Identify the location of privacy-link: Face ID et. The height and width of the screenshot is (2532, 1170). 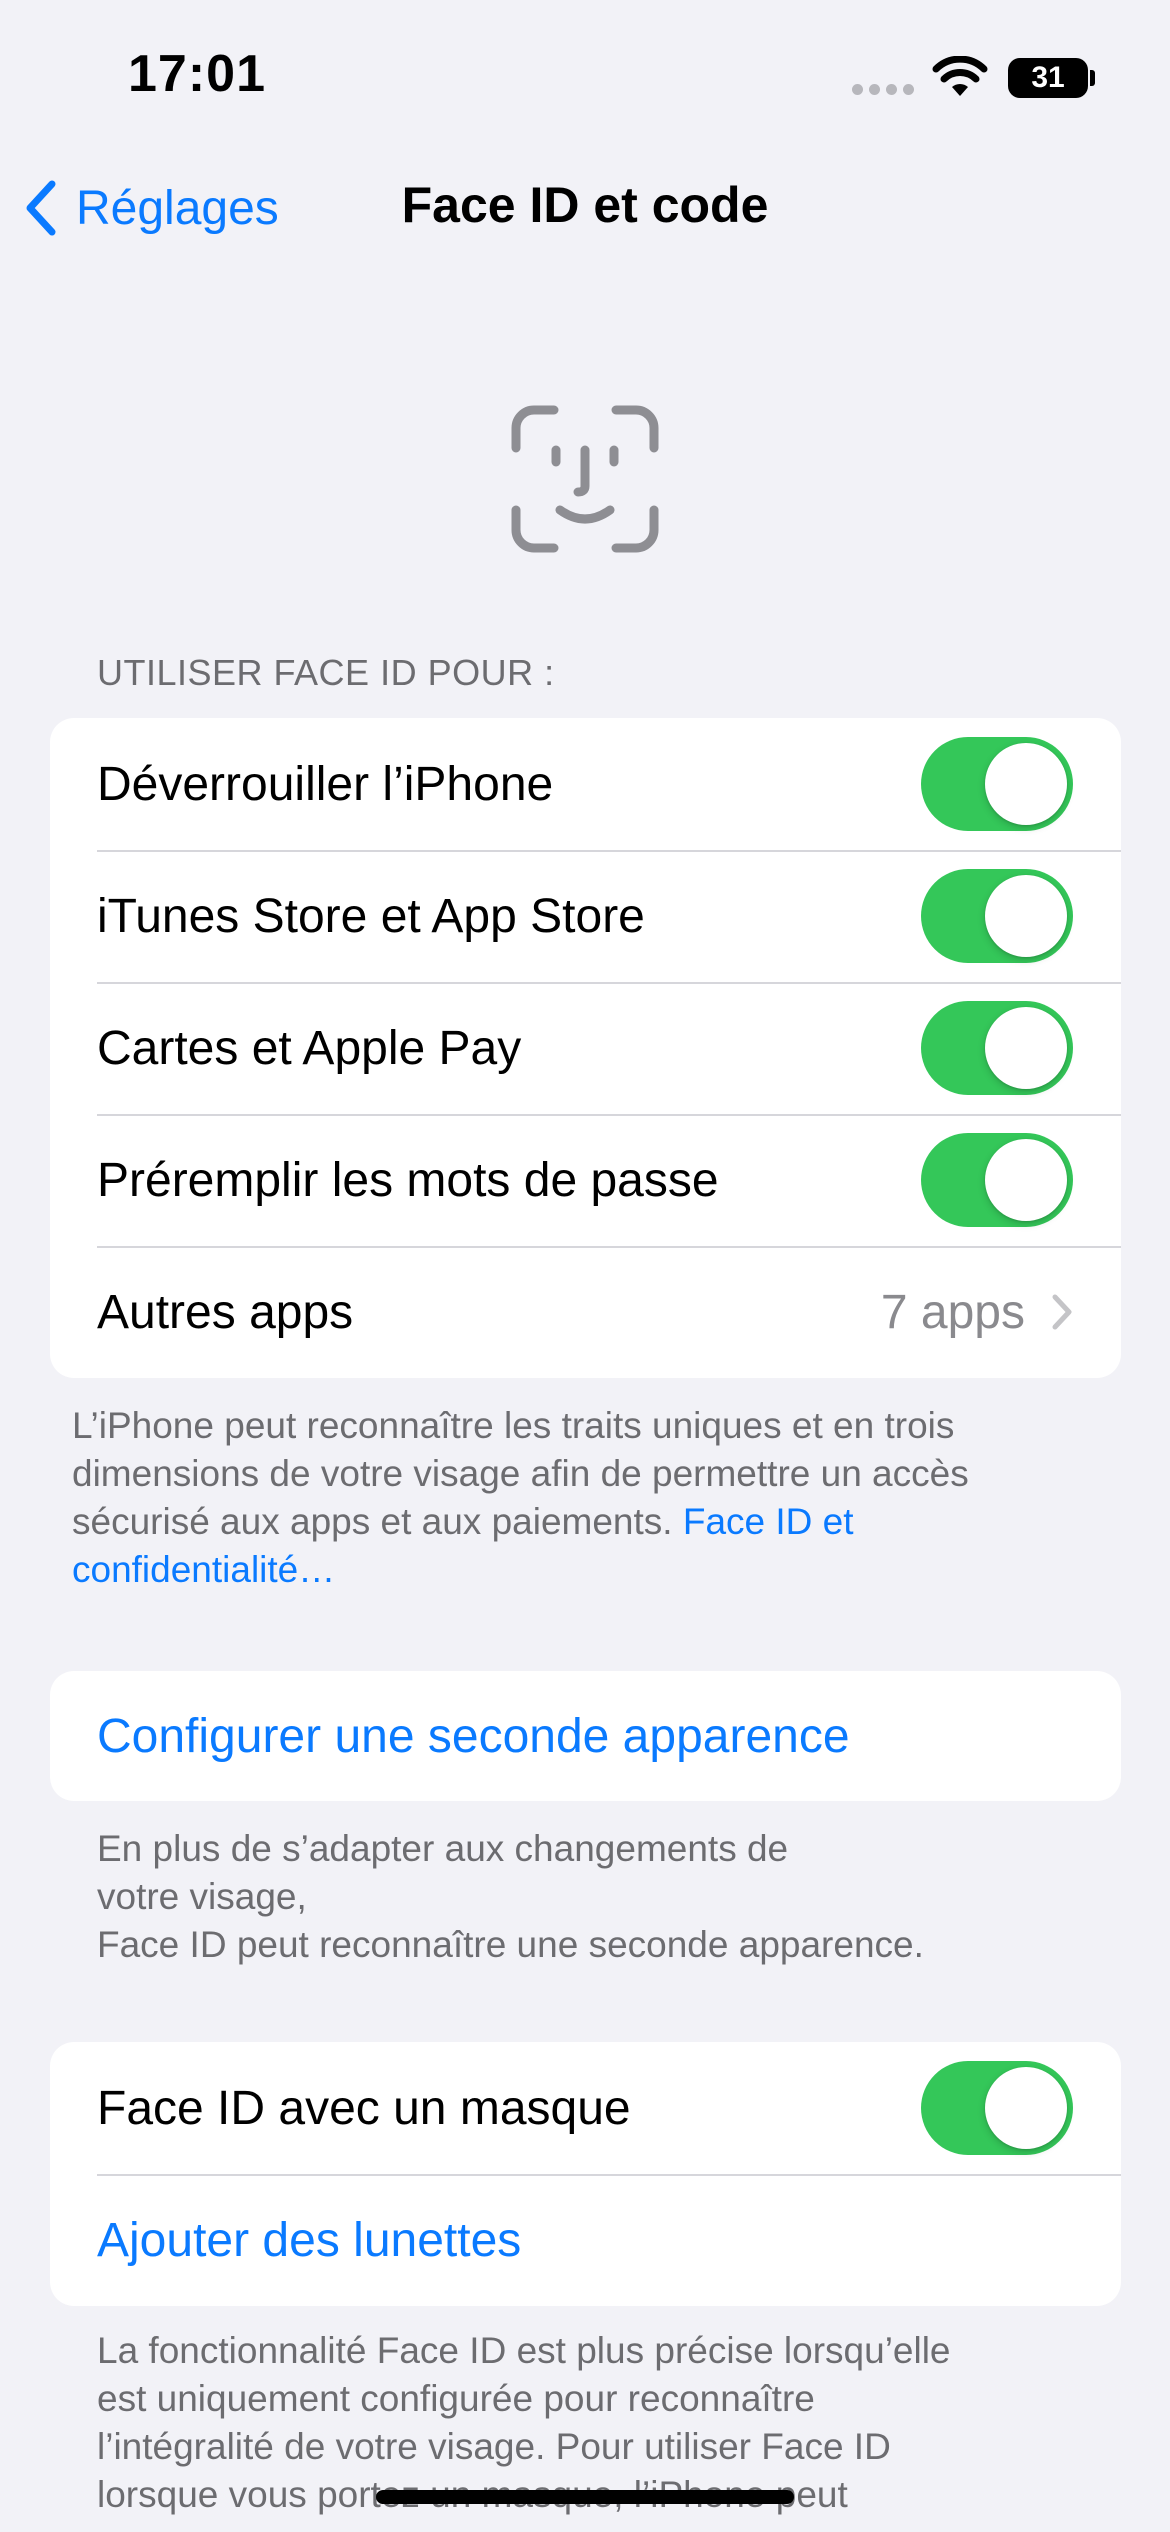
(768, 1521).